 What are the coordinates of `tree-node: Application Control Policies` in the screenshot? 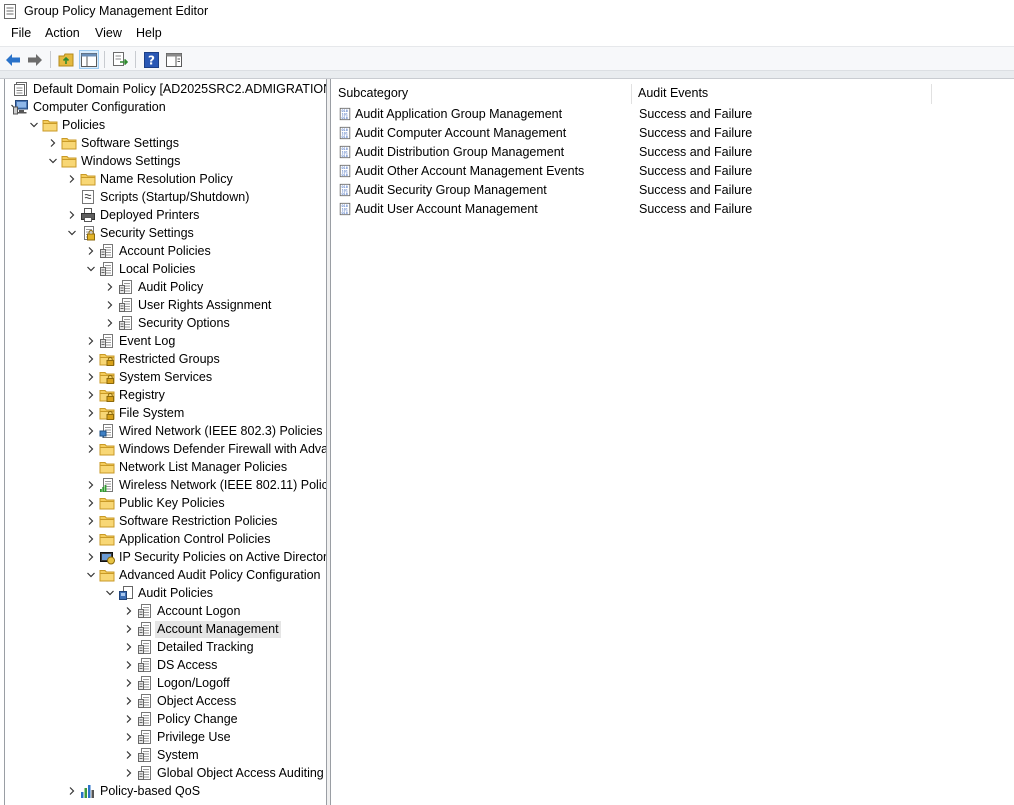 It's located at (165, 539).